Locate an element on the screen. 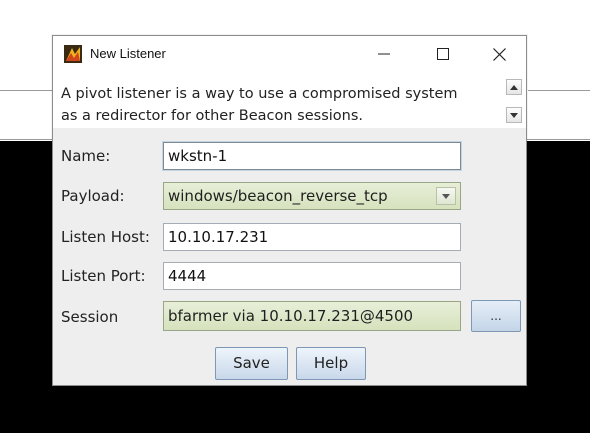  listen-host-label: Listen Host: is located at coordinates (105, 237).